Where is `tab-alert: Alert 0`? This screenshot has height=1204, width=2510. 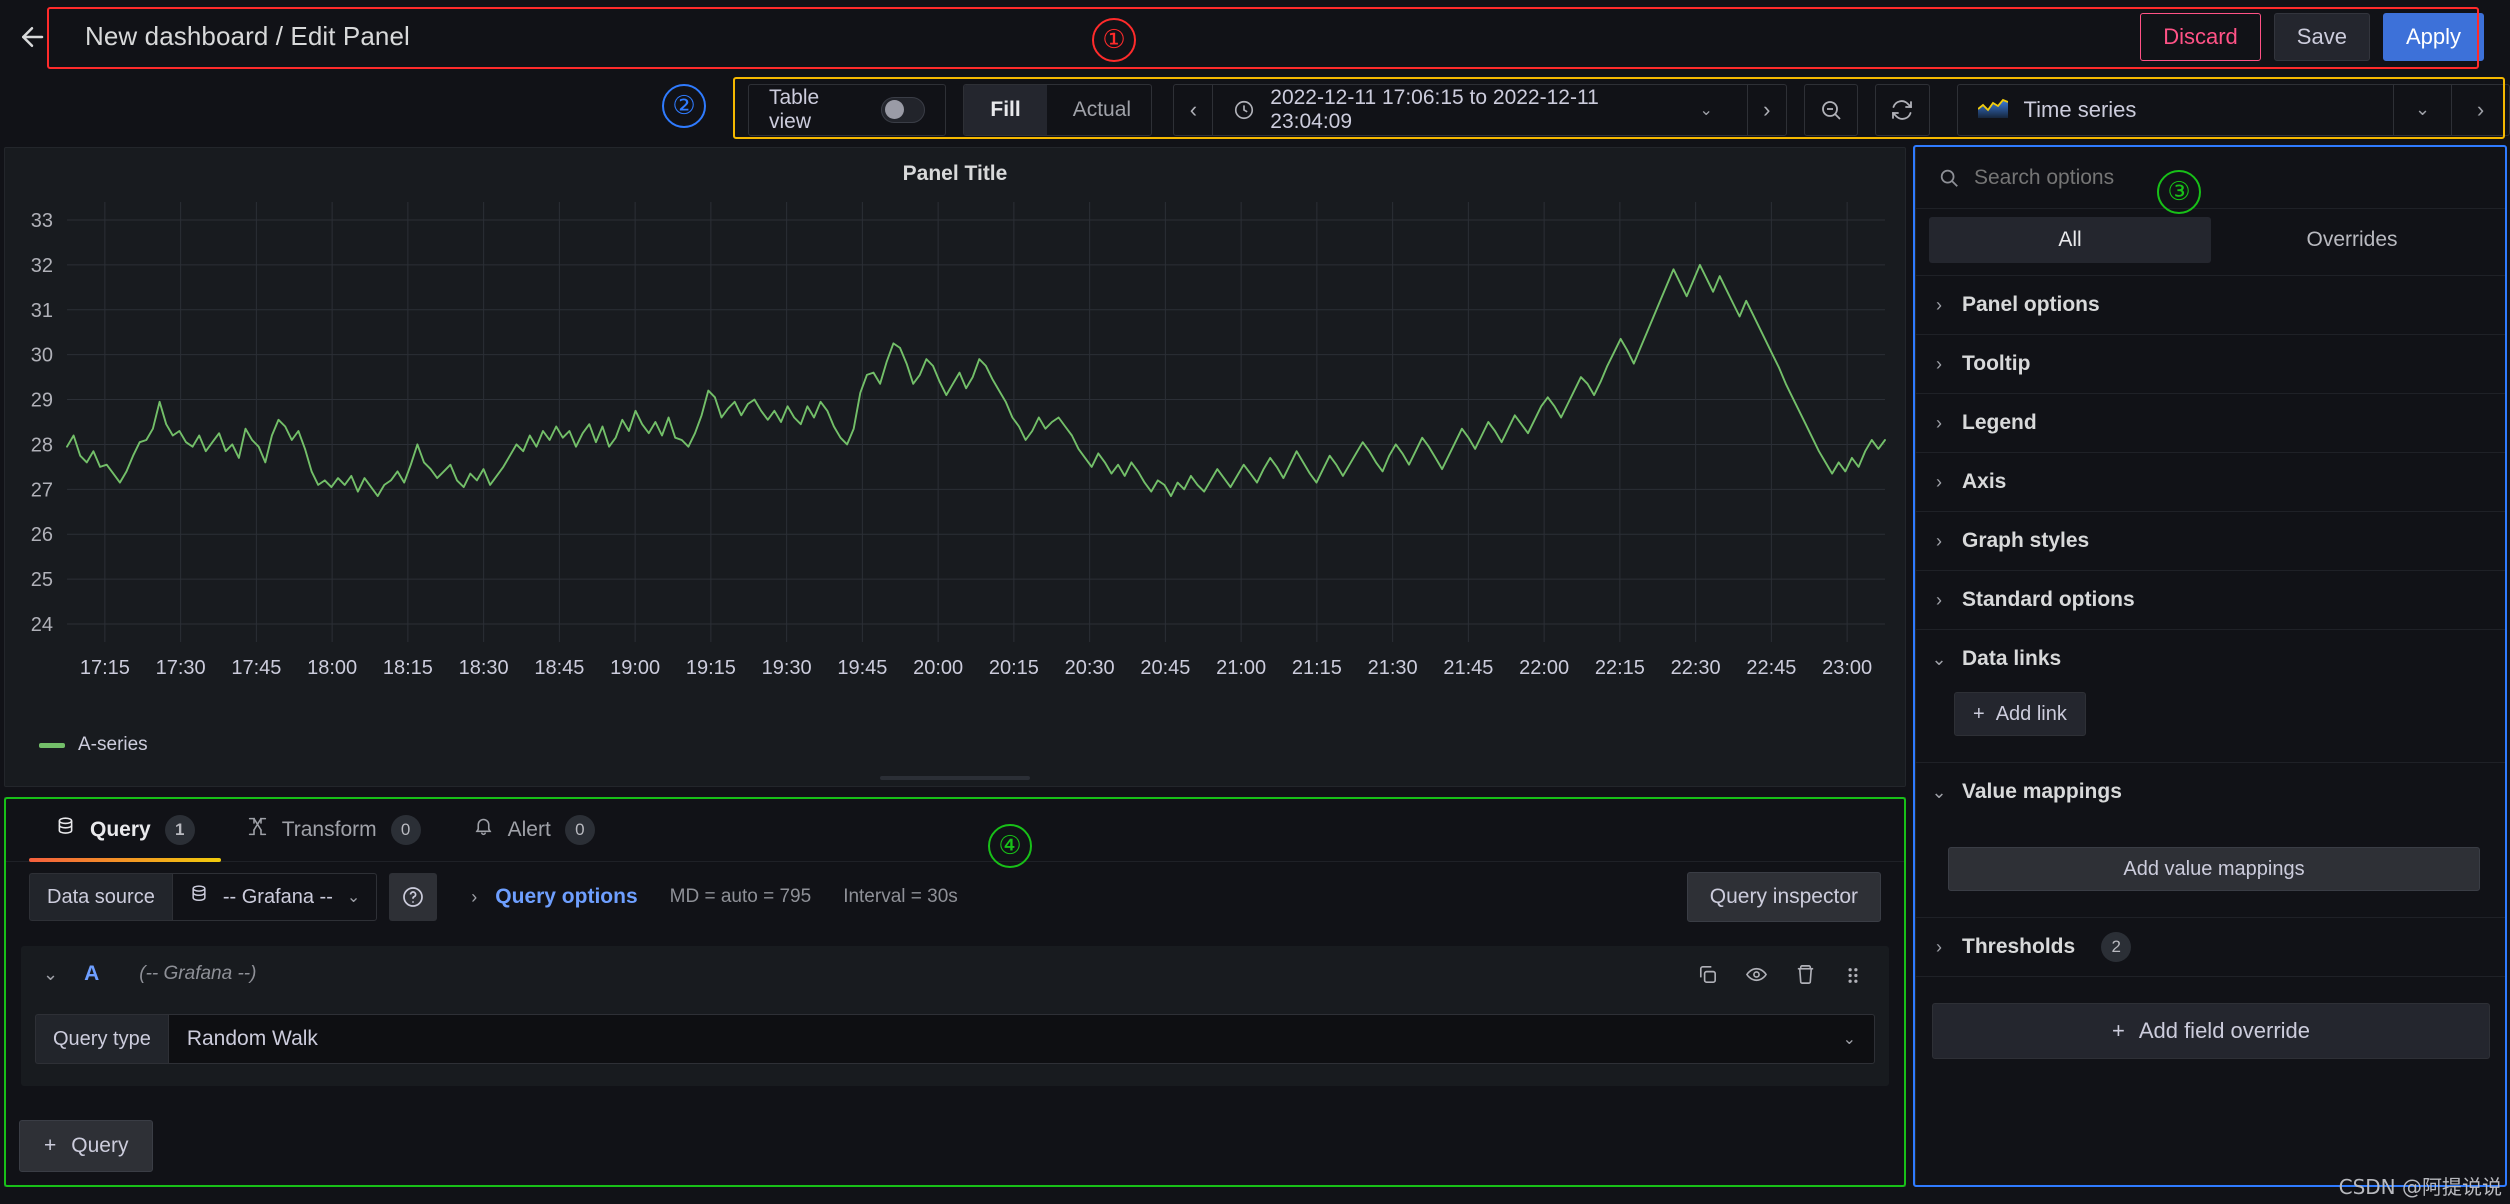 tab-alert: Alert 0 is located at coordinates (534, 829).